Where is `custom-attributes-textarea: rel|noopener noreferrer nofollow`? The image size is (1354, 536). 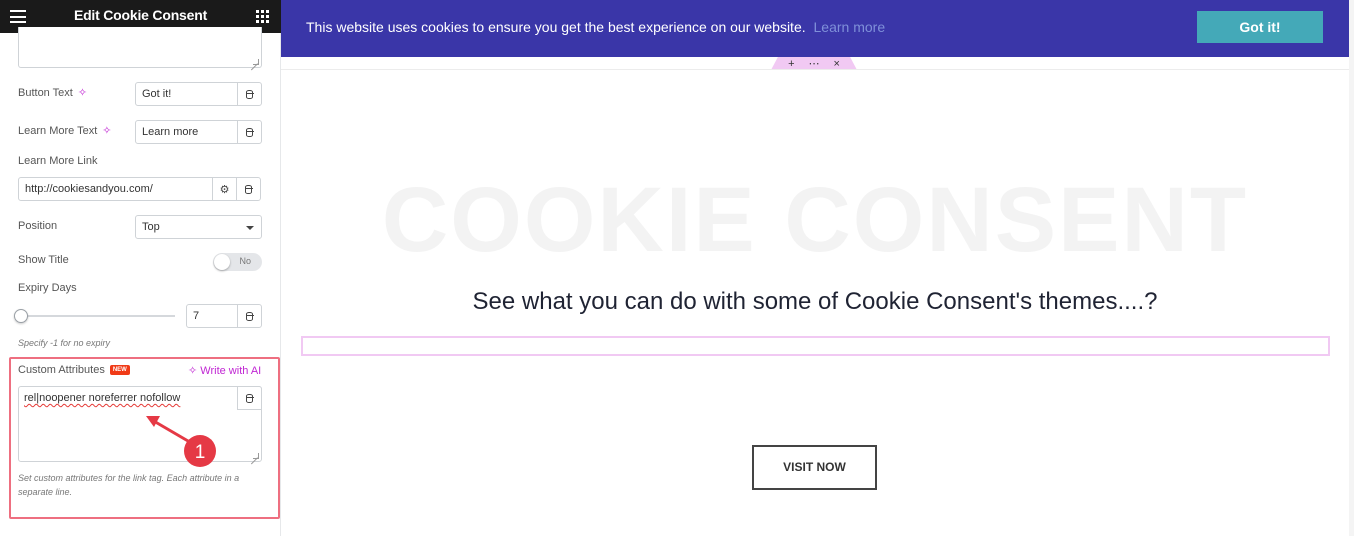
custom-attributes-textarea: rel|noopener noreferrer nofollow is located at coordinates (140, 424).